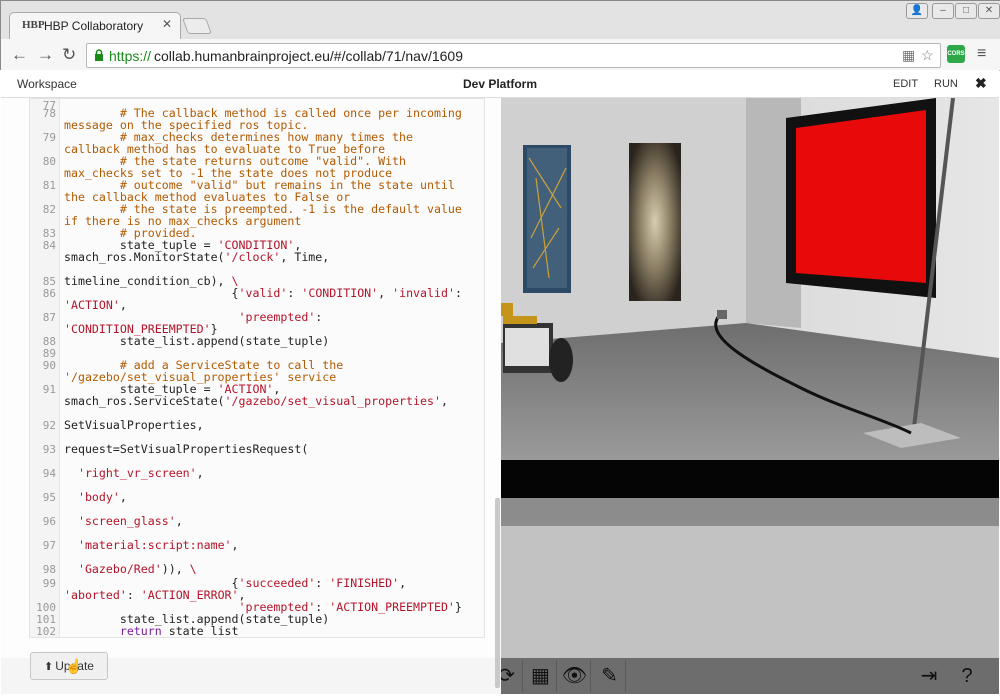  Describe the element at coordinates (175, 569) in the screenshot. I see `code-token: )),` at that location.